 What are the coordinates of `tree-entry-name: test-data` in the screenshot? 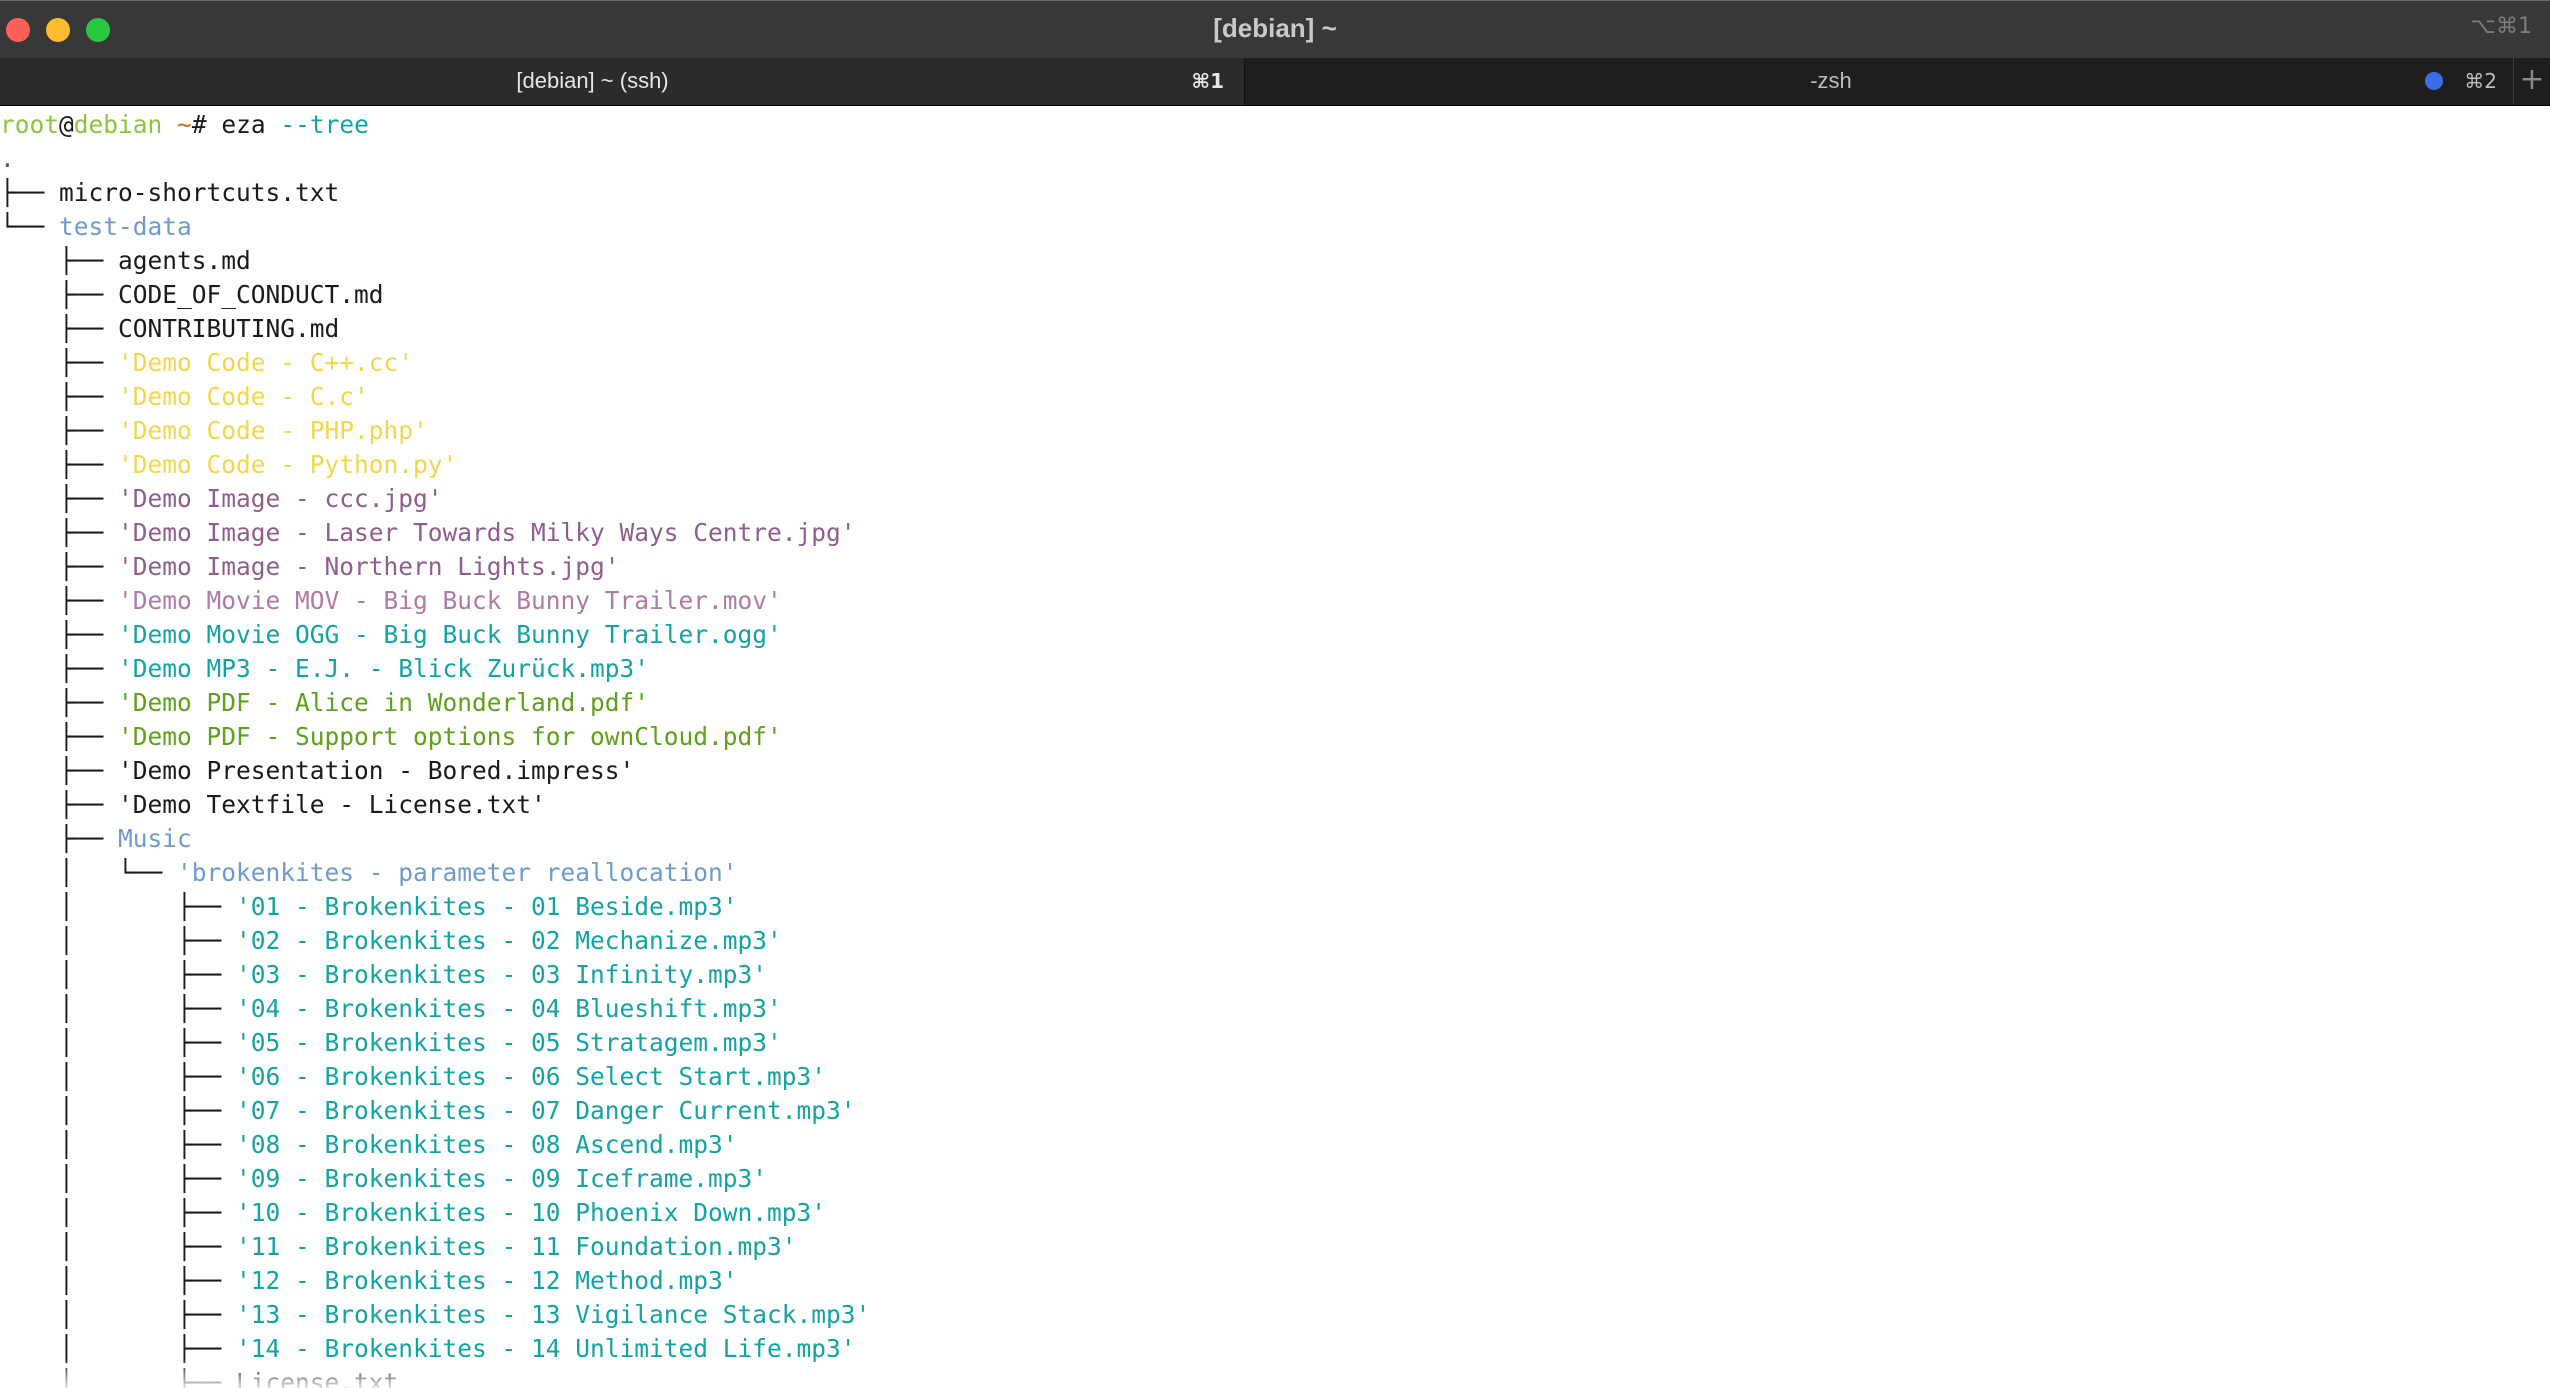 It's located at (125, 226).